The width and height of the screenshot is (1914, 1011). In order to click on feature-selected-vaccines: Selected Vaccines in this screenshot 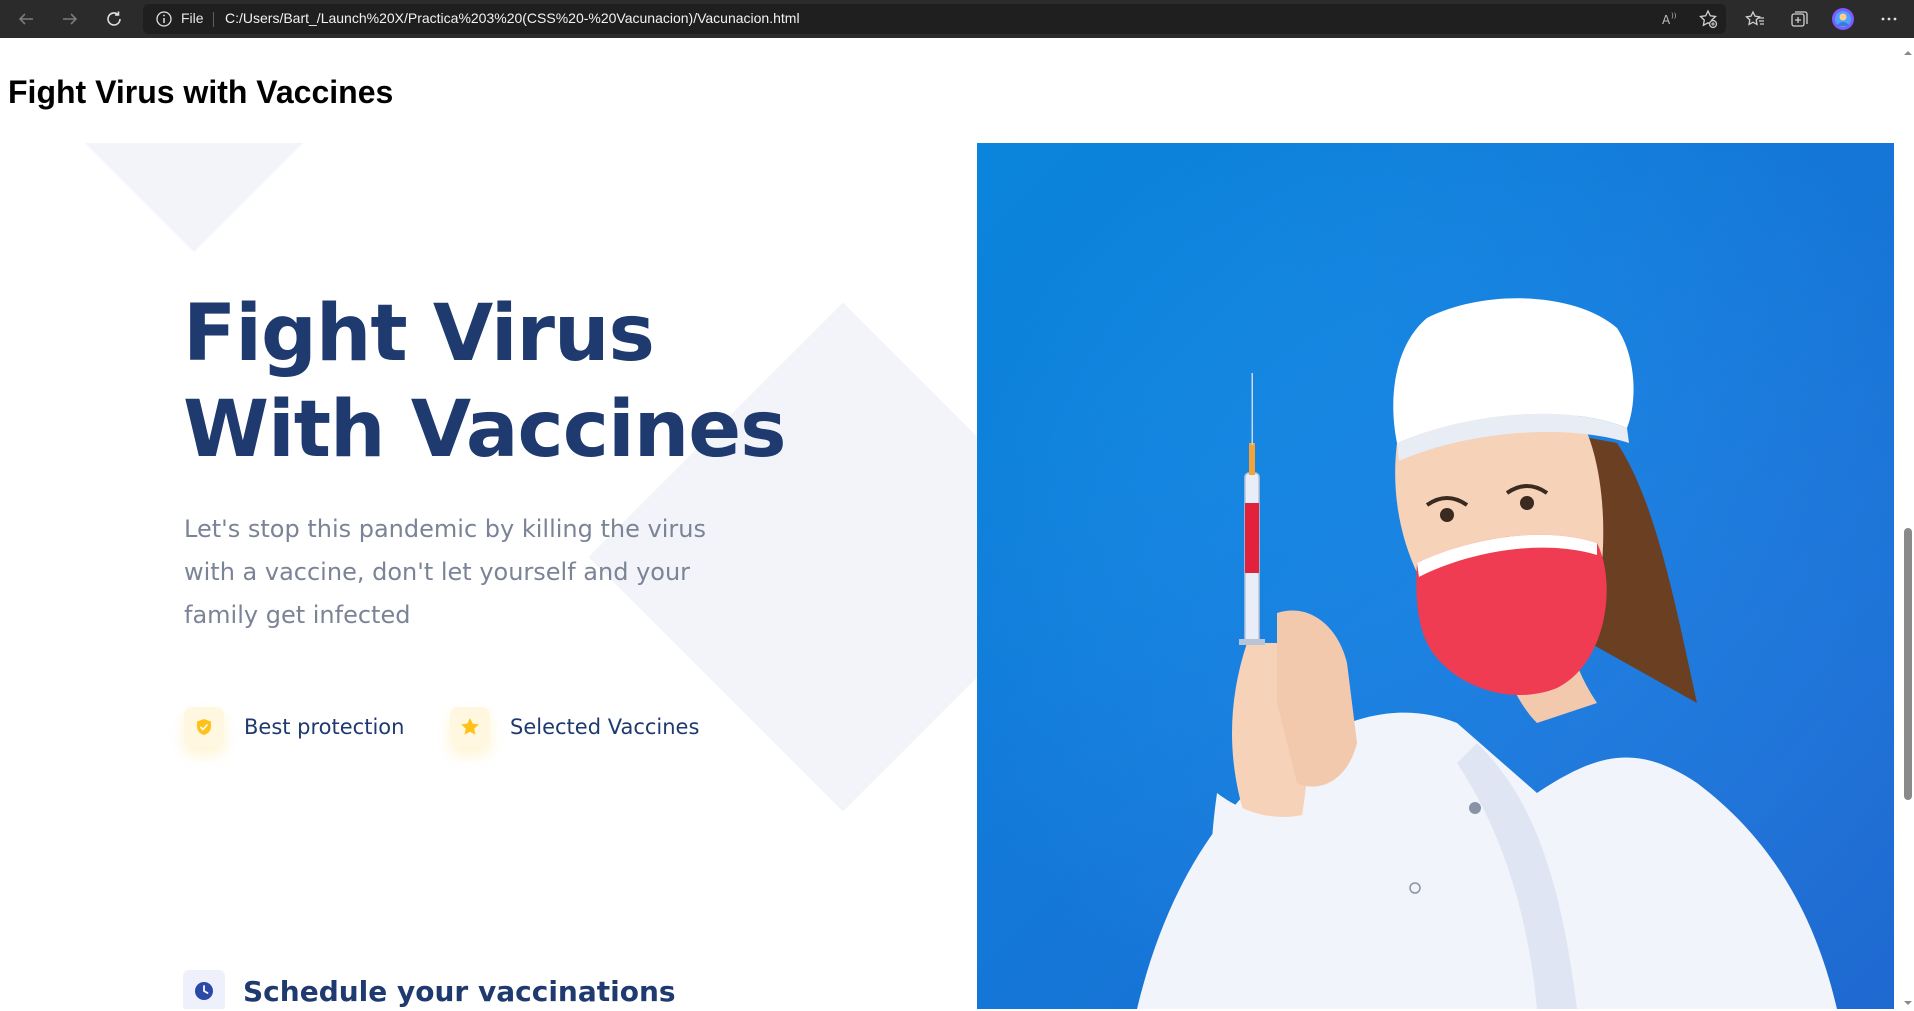, I will do `click(574, 727)`.